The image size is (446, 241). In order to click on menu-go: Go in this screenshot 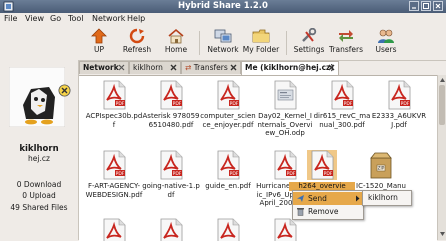, I will do `click(55, 18)`.